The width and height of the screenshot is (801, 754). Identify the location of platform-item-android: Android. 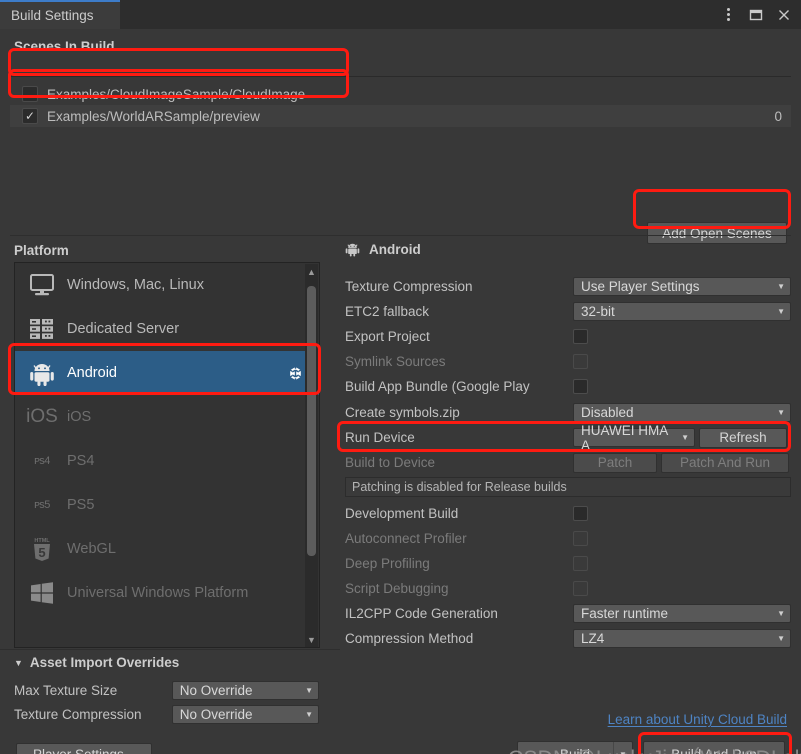
(167, 373).